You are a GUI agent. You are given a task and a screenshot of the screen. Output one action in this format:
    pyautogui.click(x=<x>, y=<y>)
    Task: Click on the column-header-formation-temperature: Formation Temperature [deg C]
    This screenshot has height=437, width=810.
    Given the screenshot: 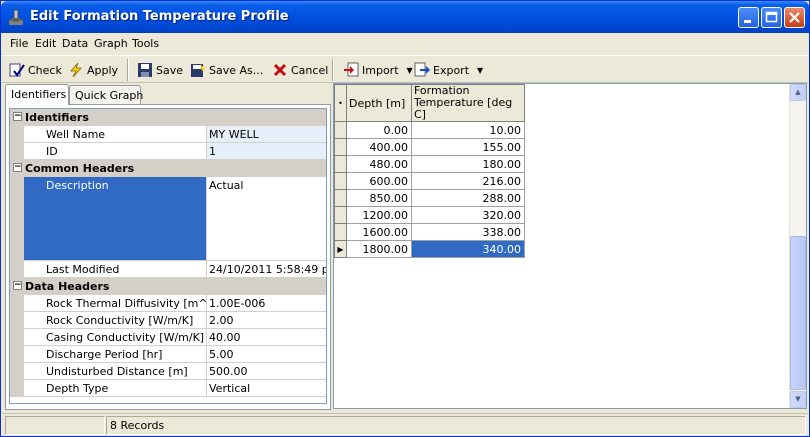 What is the action you would take?
    pyautogui.click(x=468, y=103)
    